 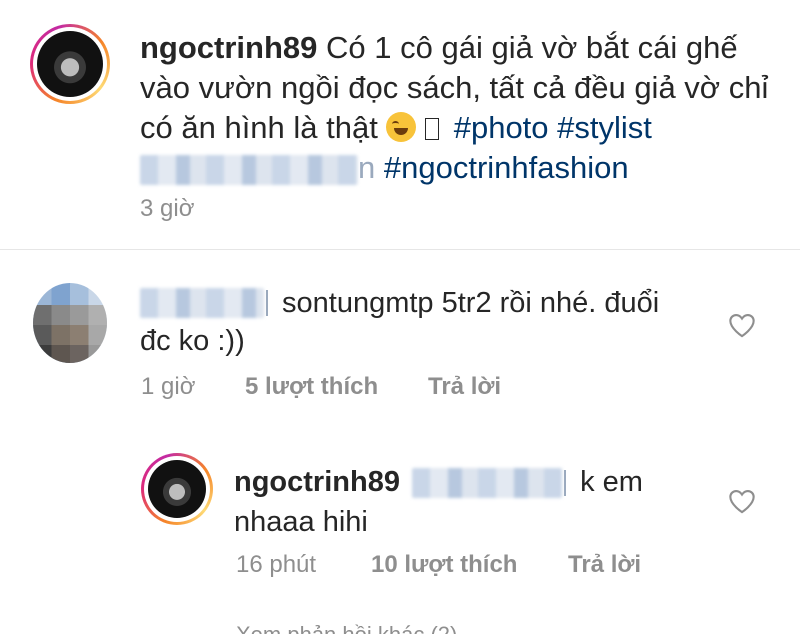 I want to click on blurred-mention, so click(x=249, y=169).